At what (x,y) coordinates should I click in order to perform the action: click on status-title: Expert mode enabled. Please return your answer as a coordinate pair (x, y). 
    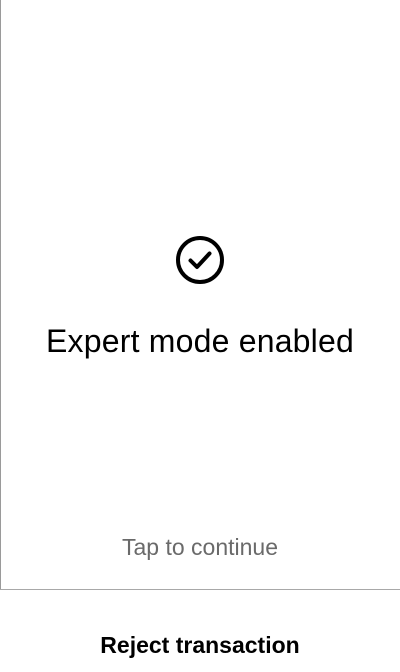
    Looking at the image, I should click on (199, 341).